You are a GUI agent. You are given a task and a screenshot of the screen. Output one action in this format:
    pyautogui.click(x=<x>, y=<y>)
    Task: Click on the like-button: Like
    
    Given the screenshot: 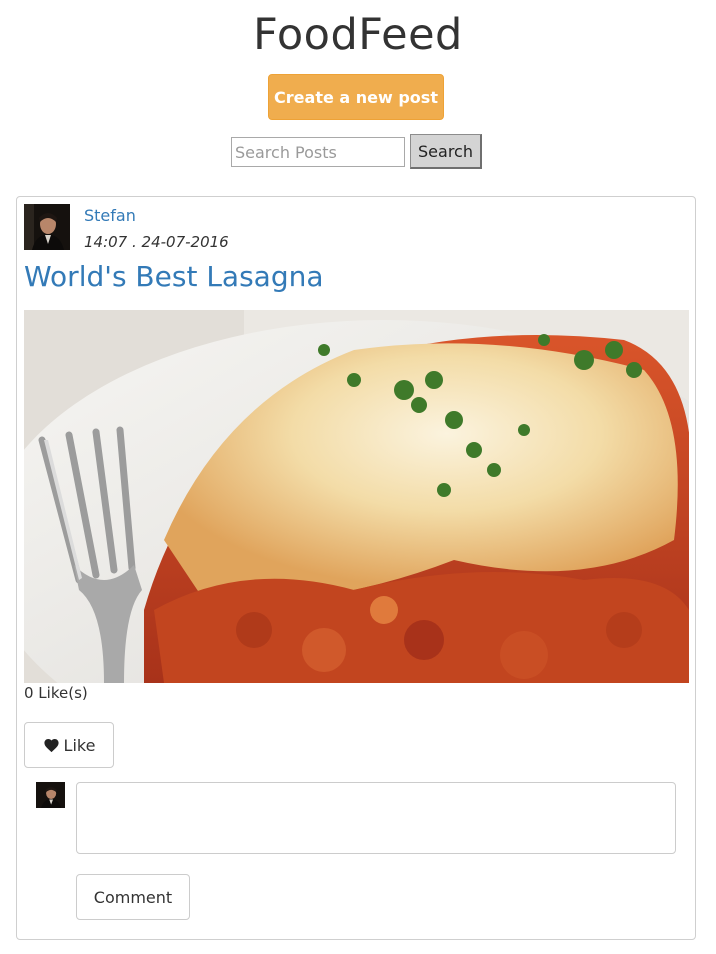 What is the action you would take?
    pyautogui.click(x=69, y=745)
    